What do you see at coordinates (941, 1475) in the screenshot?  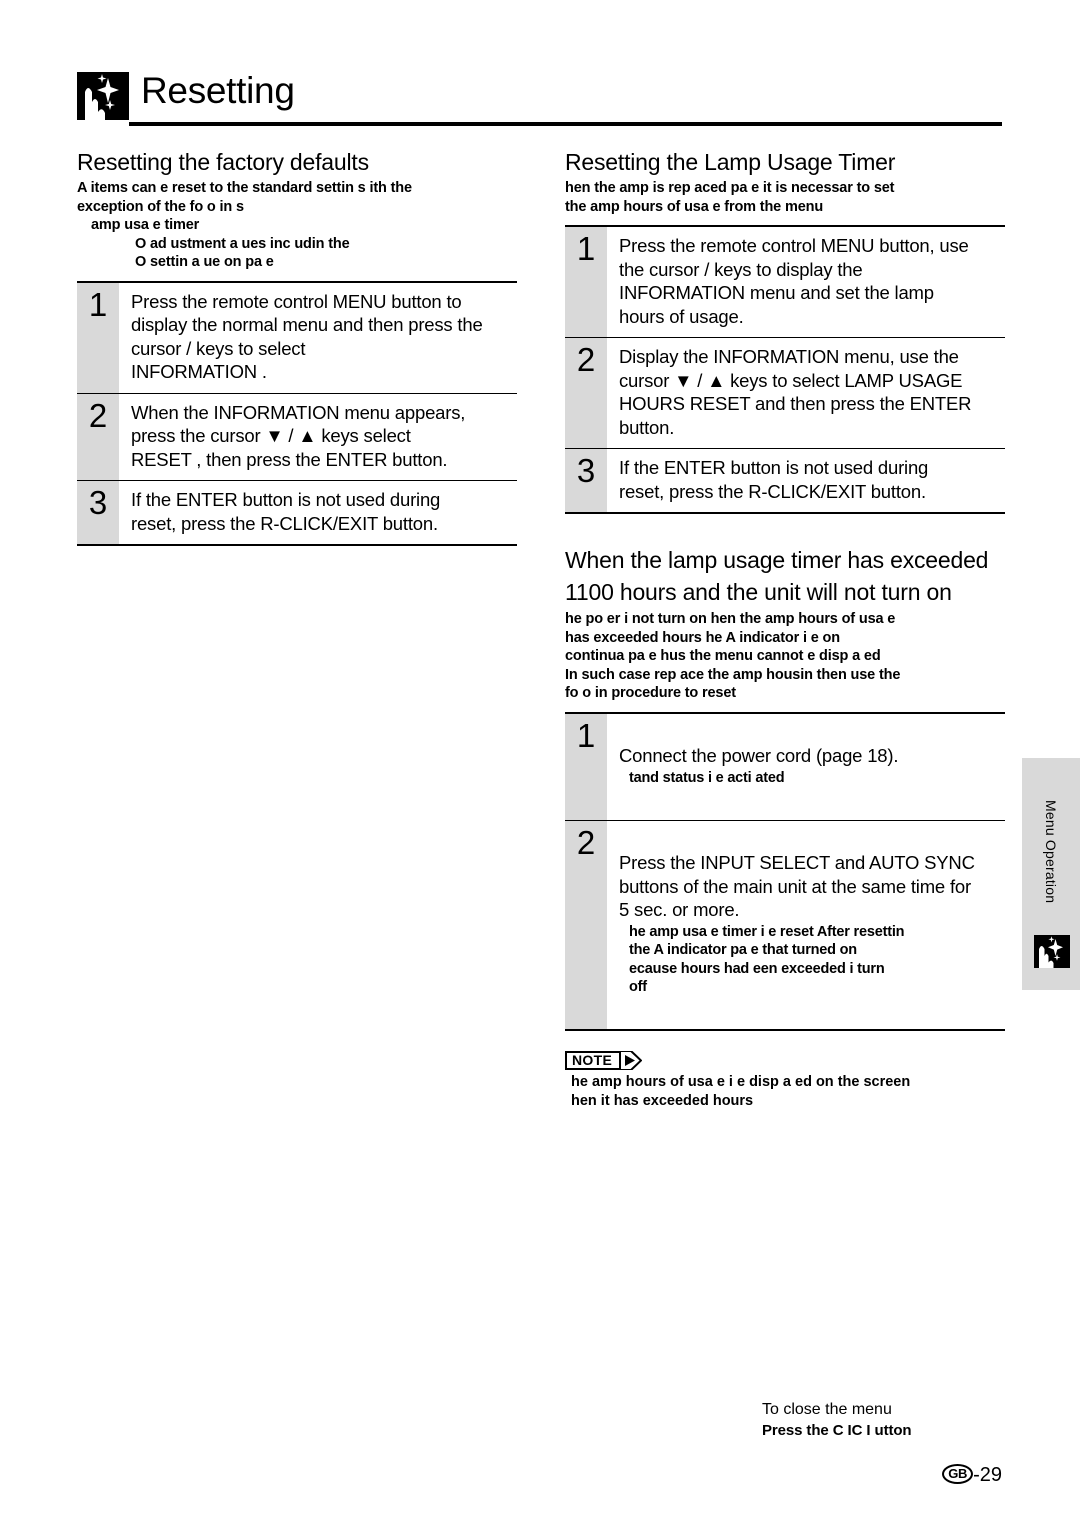 I see `page-number: GB -29` at bounding box center [941, 1475].